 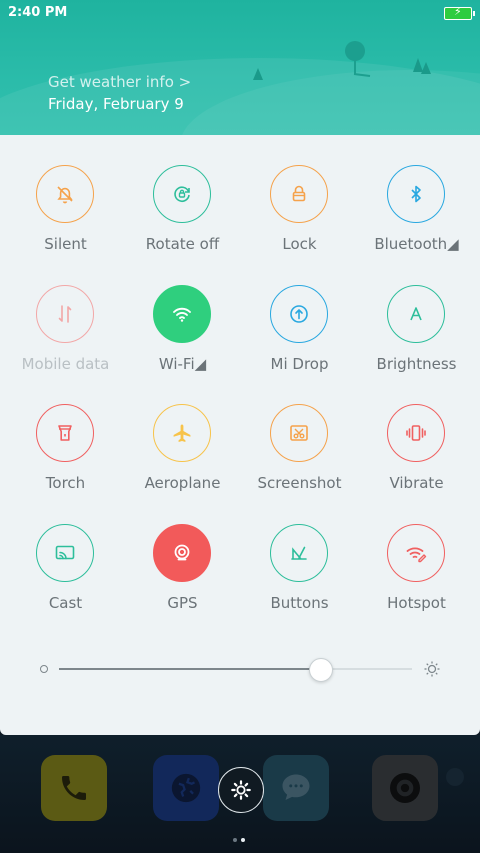 I want to click on brightness-slider, so click(x=240, y=670).